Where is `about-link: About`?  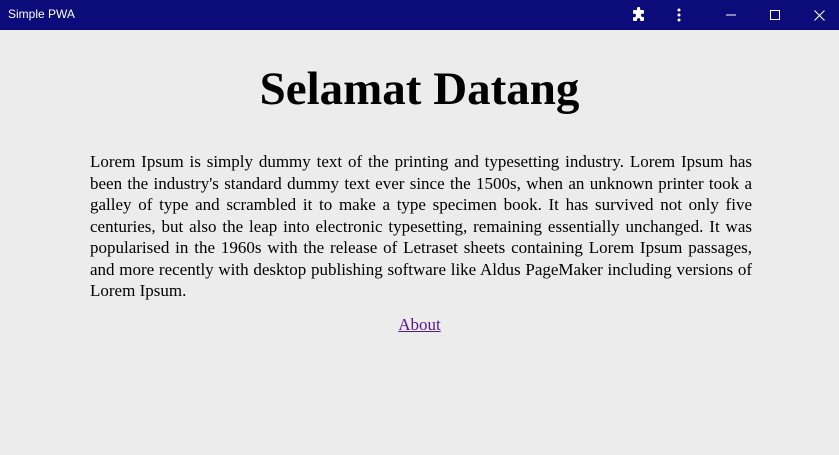
about-link: About is located at coordinates (419, 324).